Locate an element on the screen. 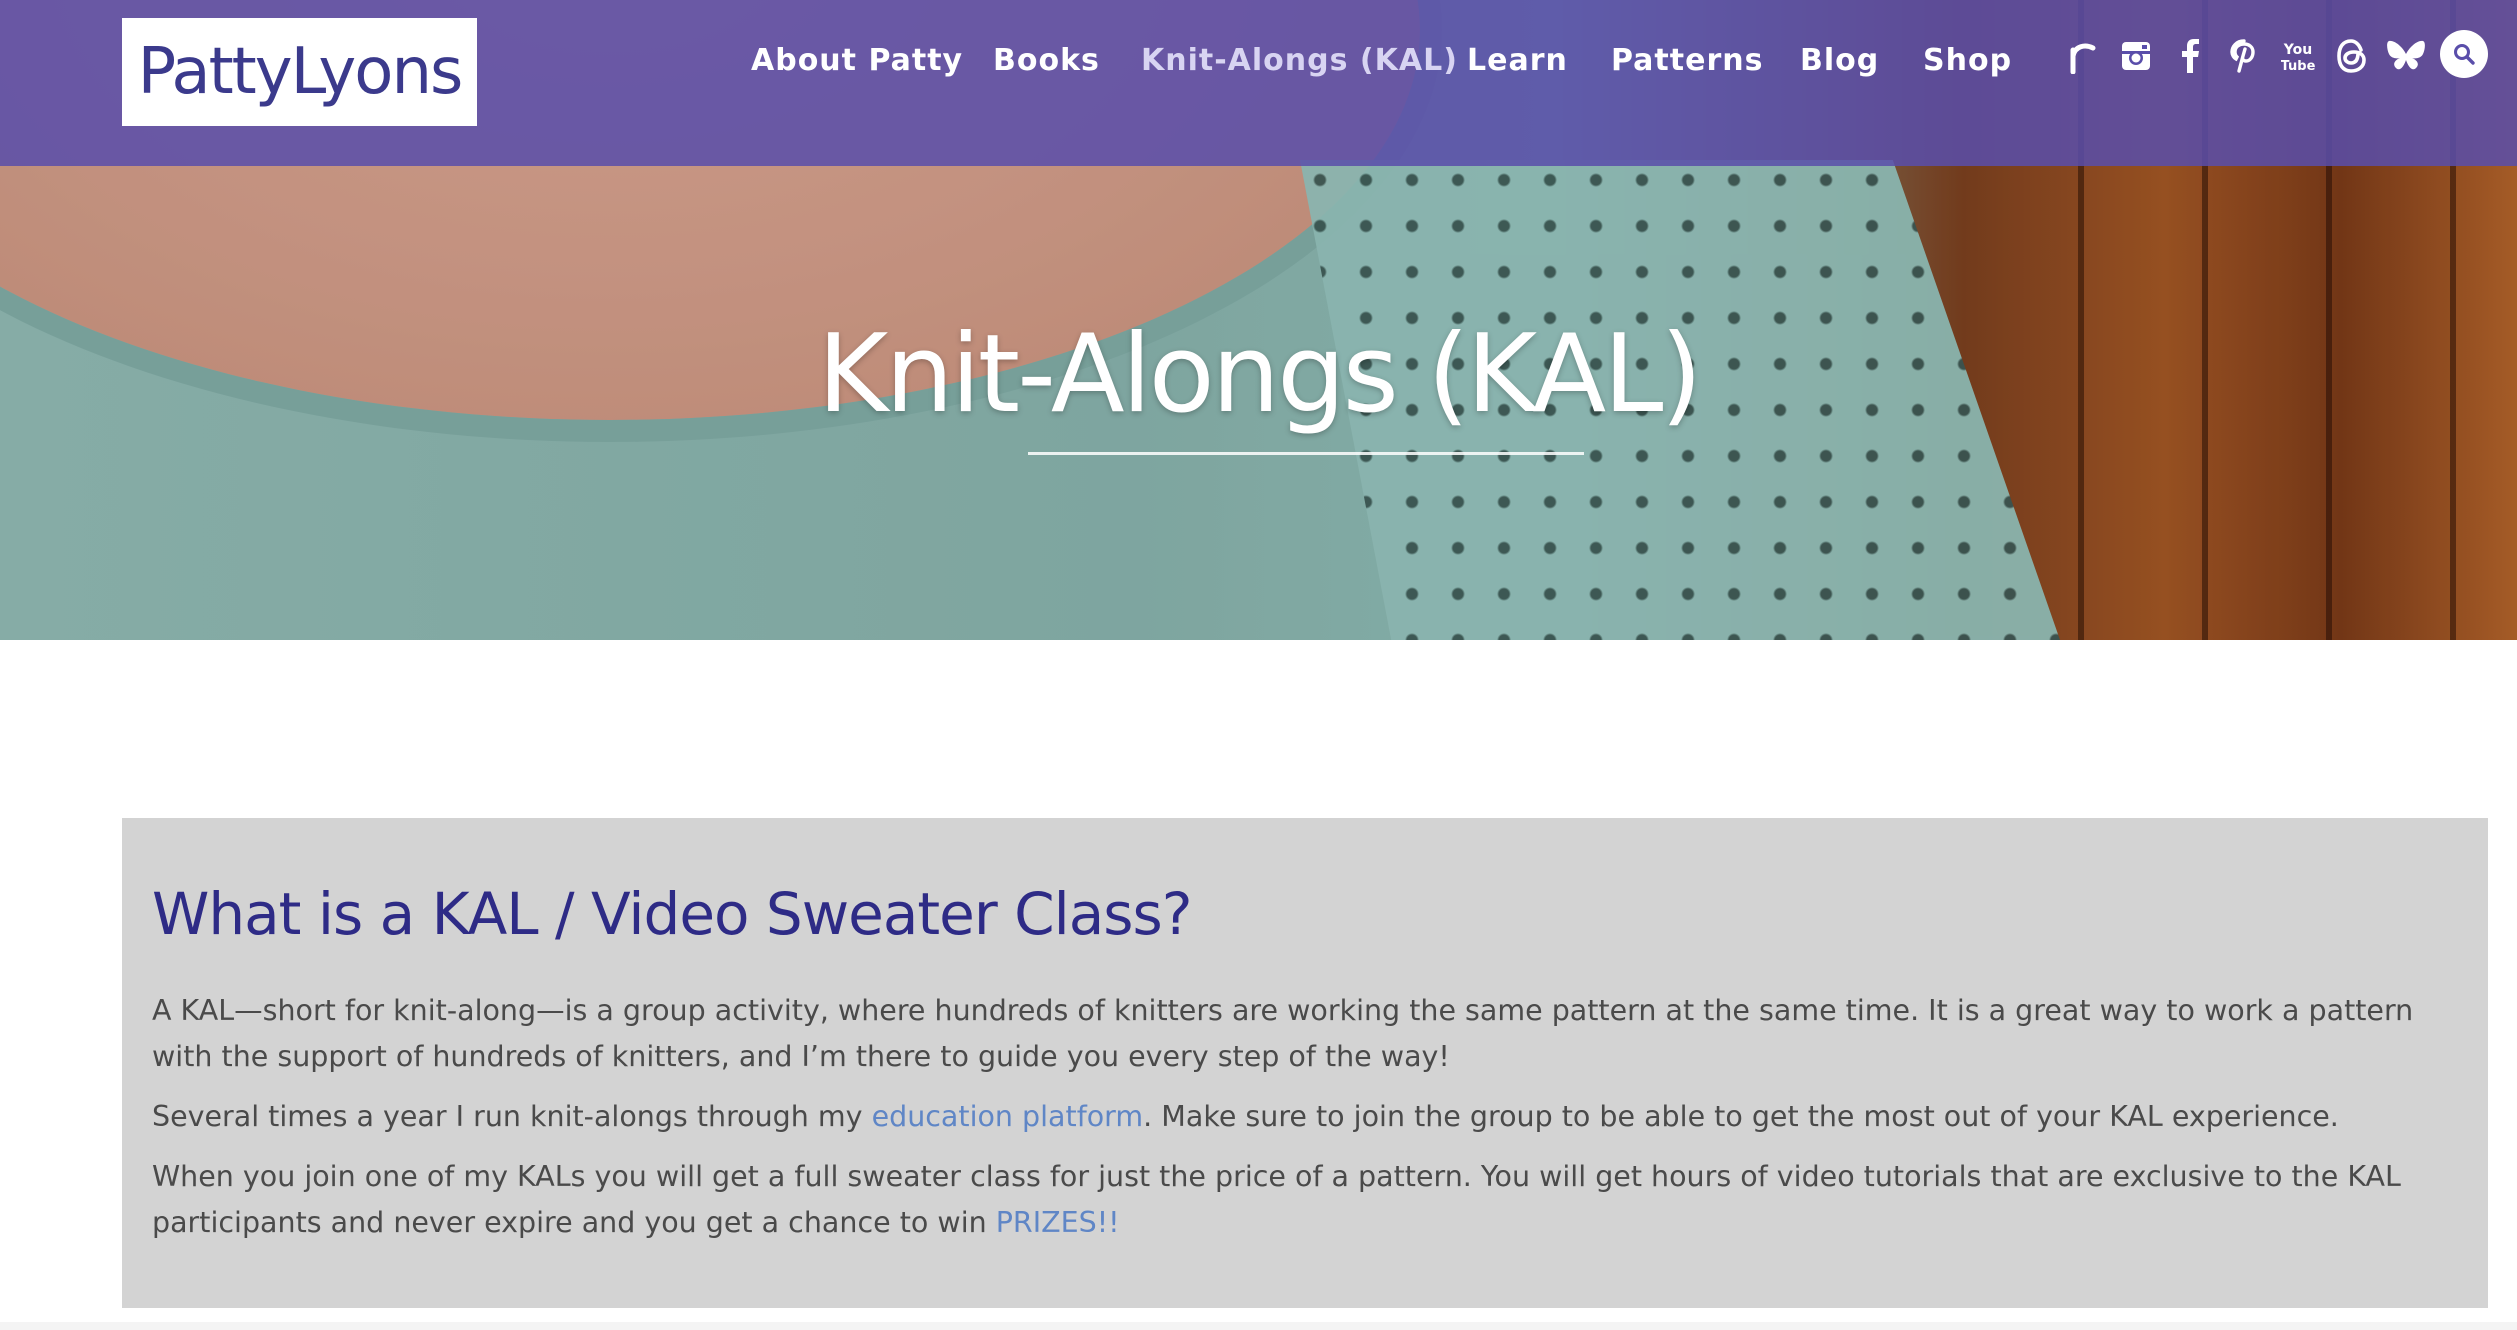 The width and height of the screenshot is (2517, 1330). page-title: Knit-Alongs (KAL) is located at coordinates (1259, 374).